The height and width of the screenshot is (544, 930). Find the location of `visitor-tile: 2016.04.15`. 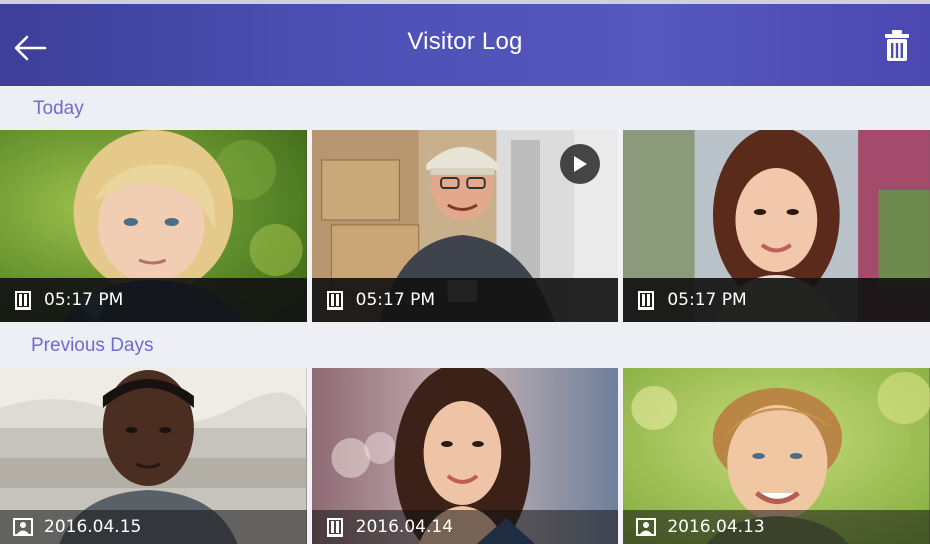

visitor-tile: 2016.04.15 is located at coordinates (153, 456).